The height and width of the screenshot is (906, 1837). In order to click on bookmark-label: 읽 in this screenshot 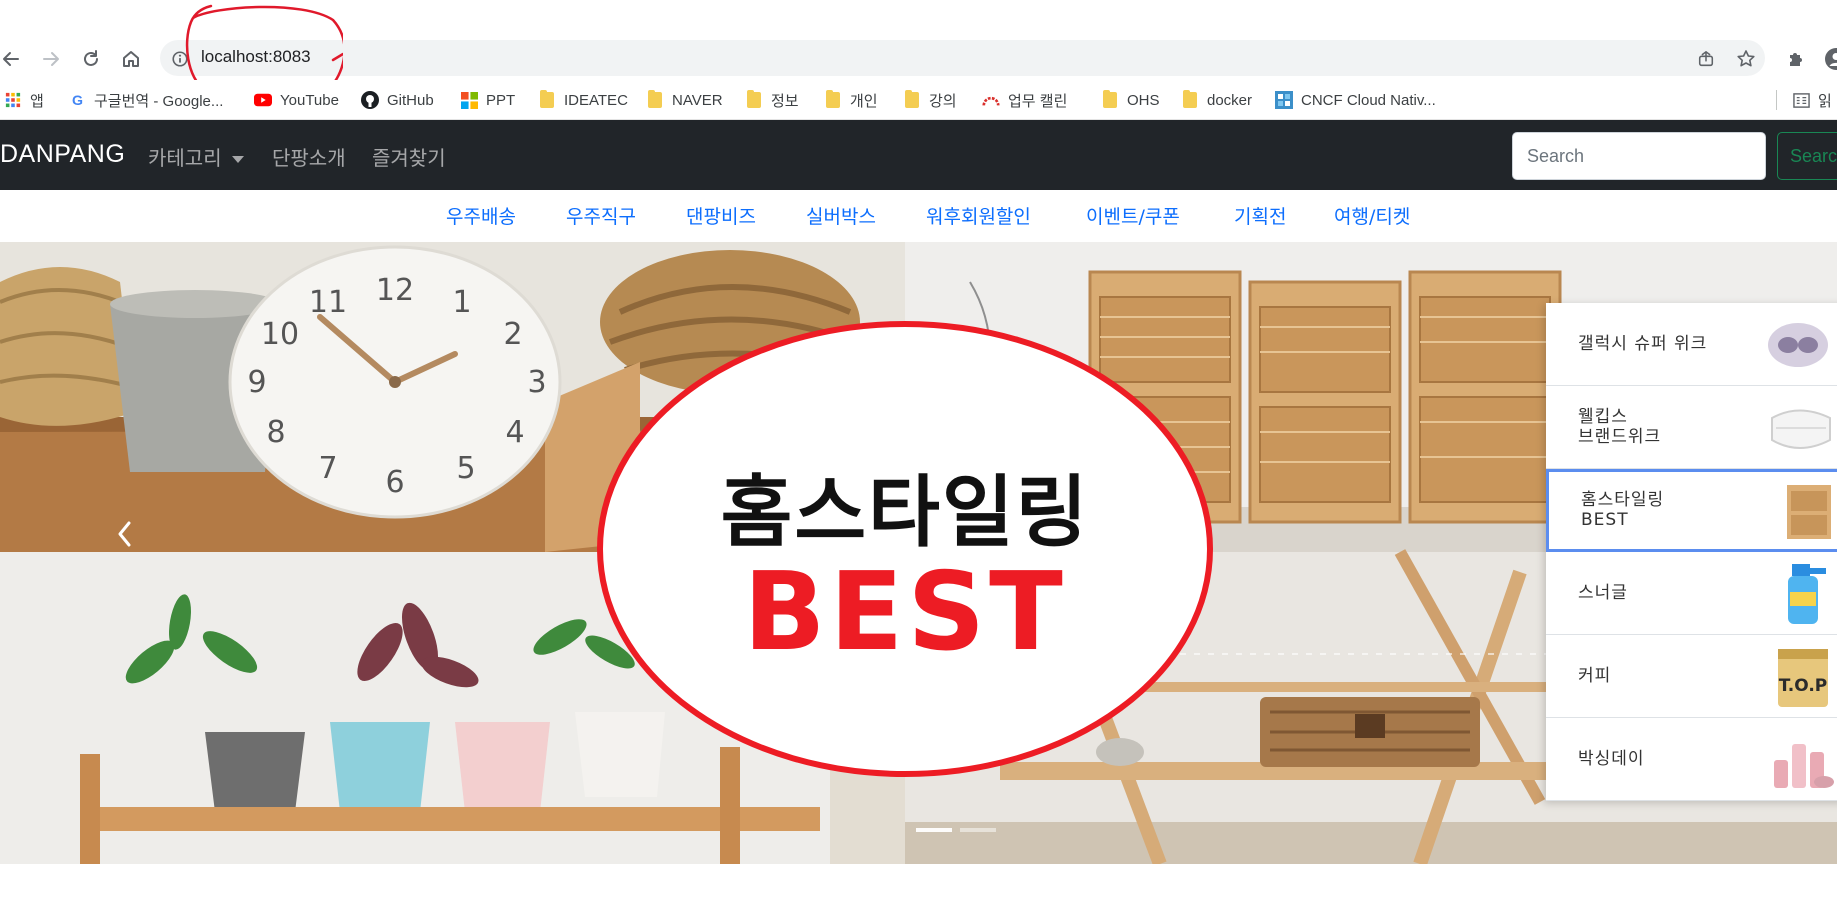, I will do `click(1825, 101)`.